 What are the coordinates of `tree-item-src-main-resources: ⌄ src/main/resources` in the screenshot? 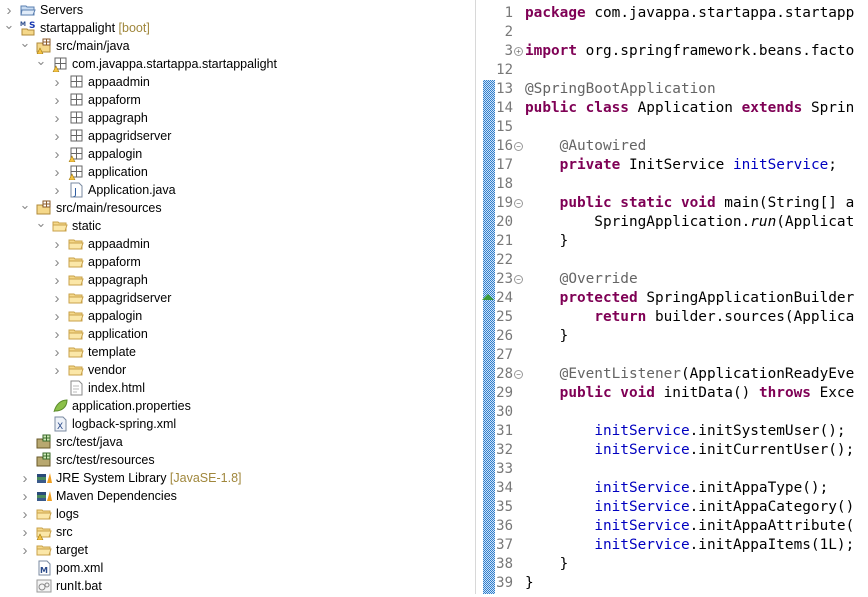 It's located at (235, 206).